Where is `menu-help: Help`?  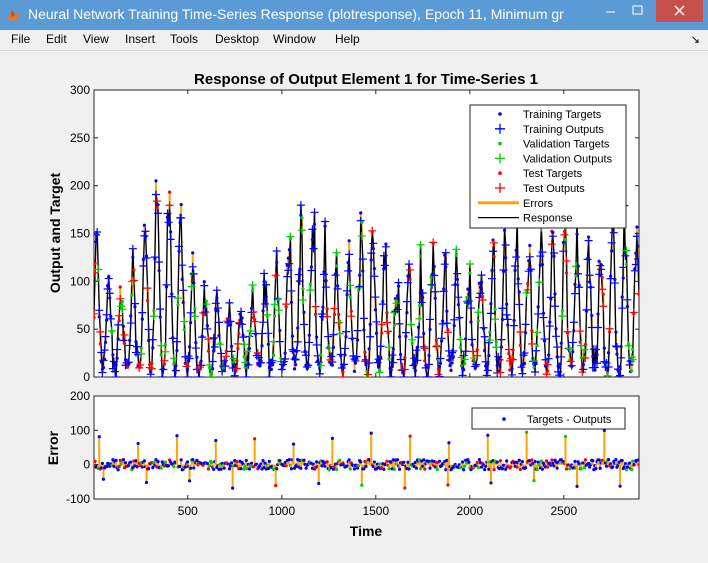 menu-help: Help is located at coordinates (347, 39).